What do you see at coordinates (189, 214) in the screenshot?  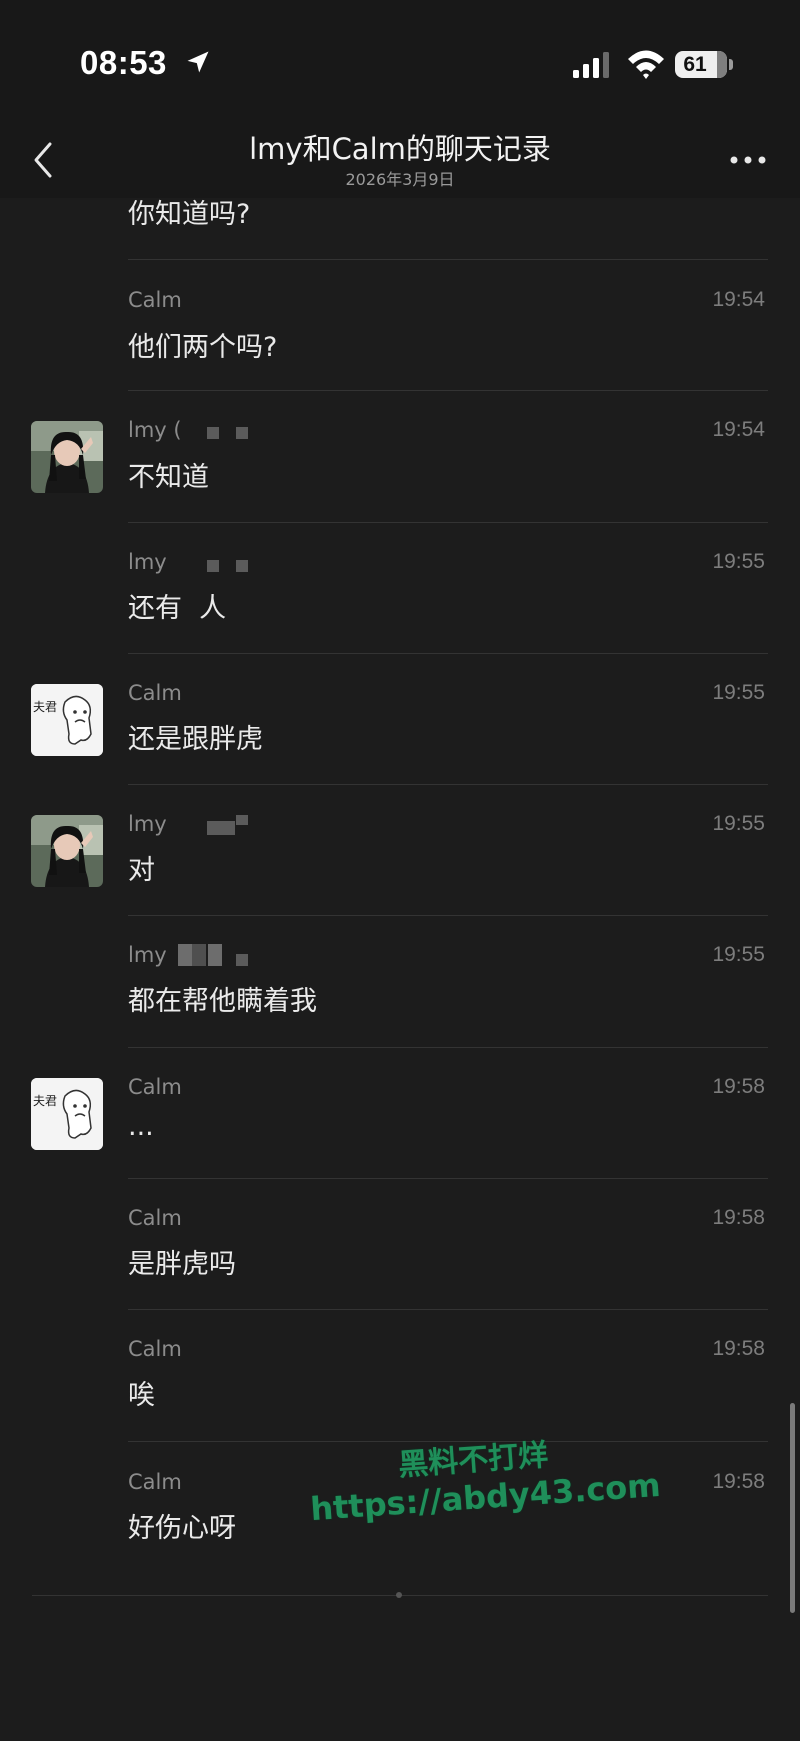 I see `message-text: 你知道吗?` at bounding box center [189, 214].